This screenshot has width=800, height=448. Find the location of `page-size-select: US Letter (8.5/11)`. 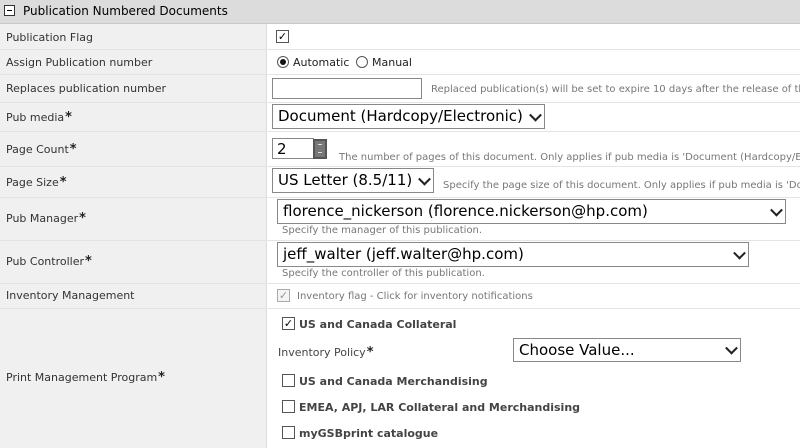

page-size-select: US Letter (8.5/11) is located at coordinates (353, 180).